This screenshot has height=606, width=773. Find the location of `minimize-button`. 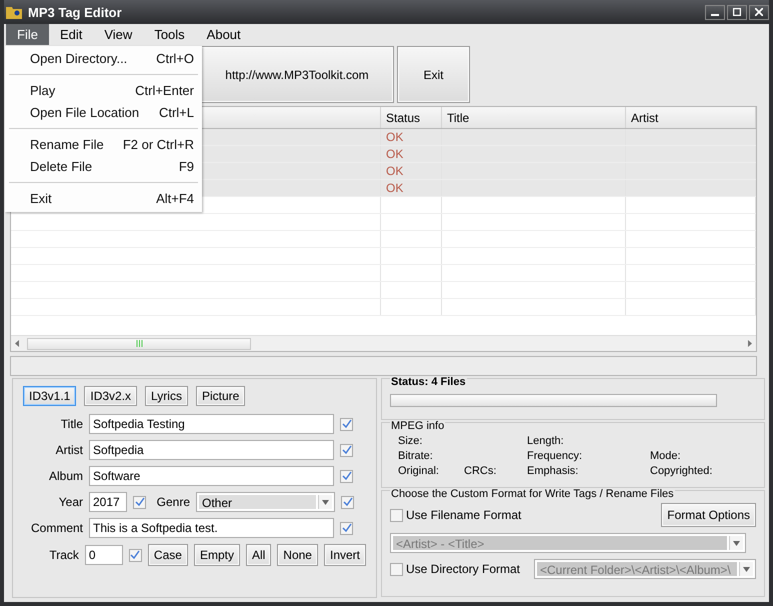

minimize-button is located at coordinates (715, 12).